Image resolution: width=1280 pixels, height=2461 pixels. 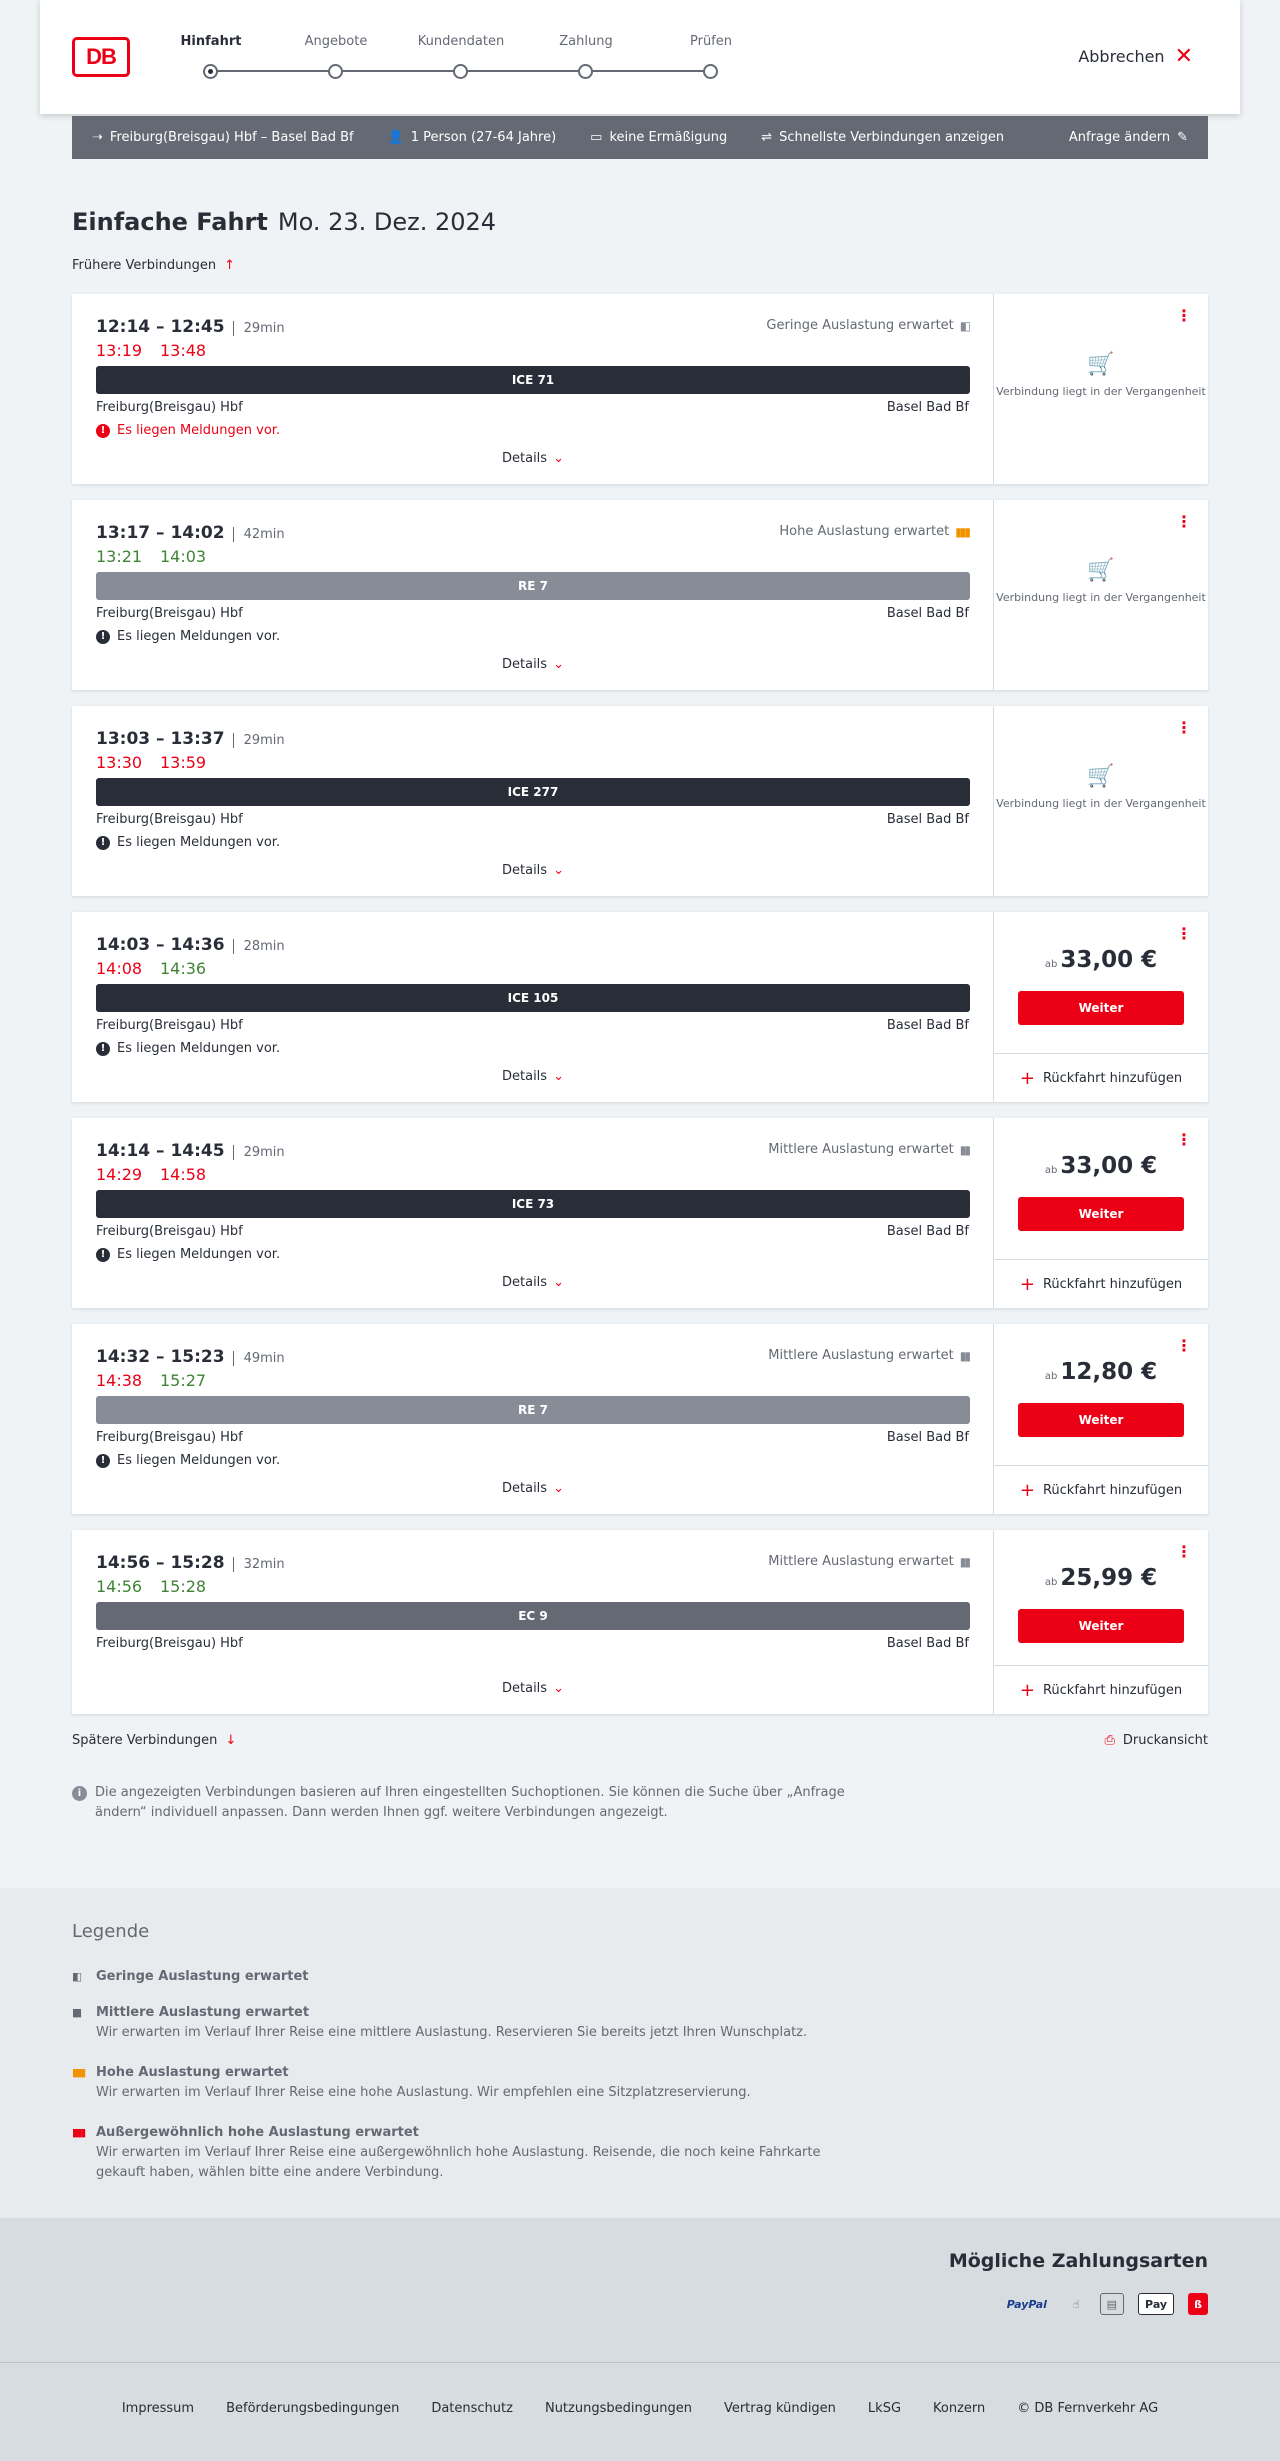 I want to click on planned-time: 12:14 – 12:45, so click(x=160, y=327).